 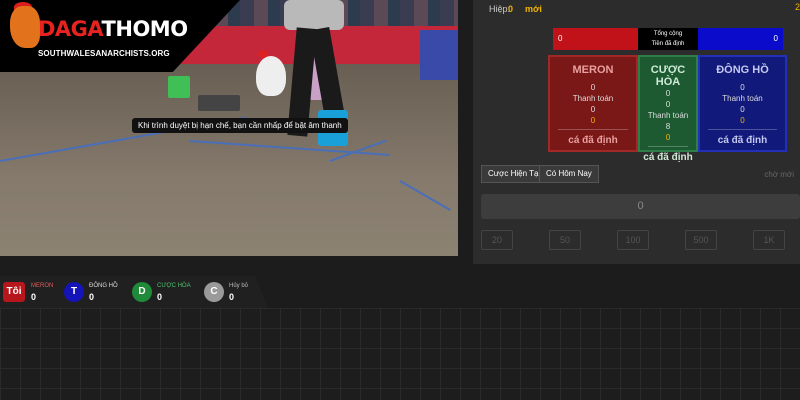 I want to click on me-badge: Tôi, so click(x=14, y=292).